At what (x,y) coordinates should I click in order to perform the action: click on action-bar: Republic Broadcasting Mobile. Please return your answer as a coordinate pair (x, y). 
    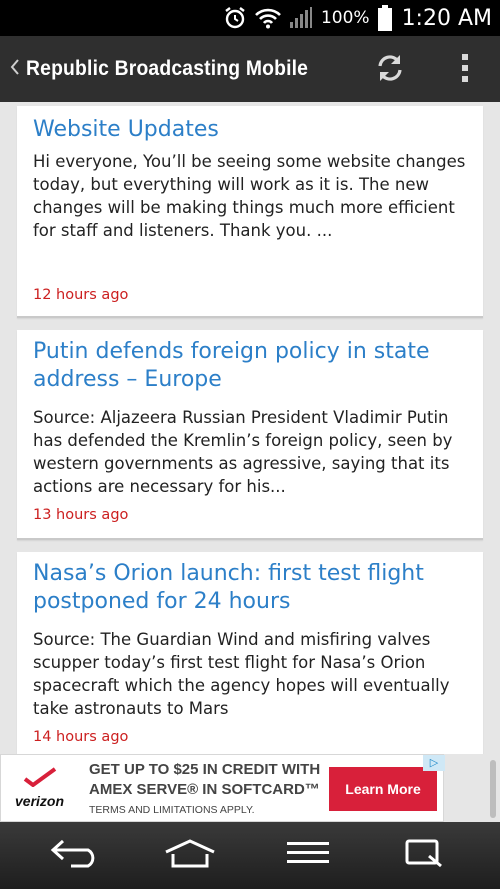
    Looking at the image, I should click on (250, 69).